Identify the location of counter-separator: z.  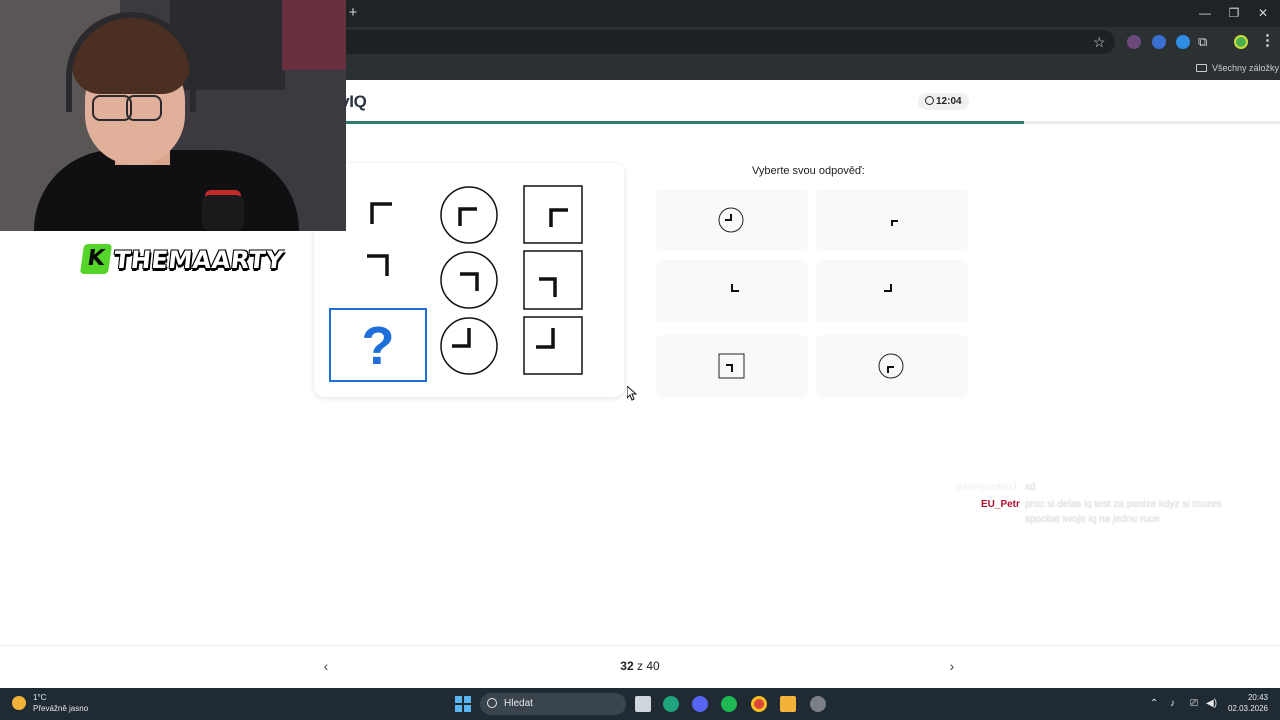
(640, 666).